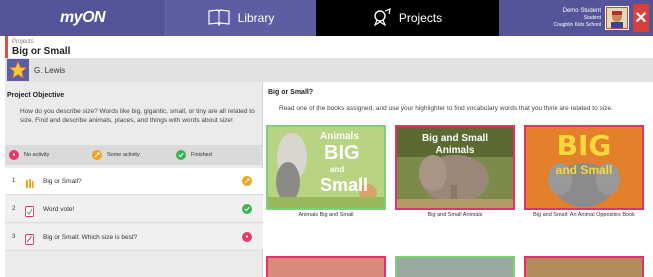 The image size is (653, 277). What do you see at coordinates (123, 155) in the screenshot?
I see `legend-label: Some activity` at bounding box center [123, 155].